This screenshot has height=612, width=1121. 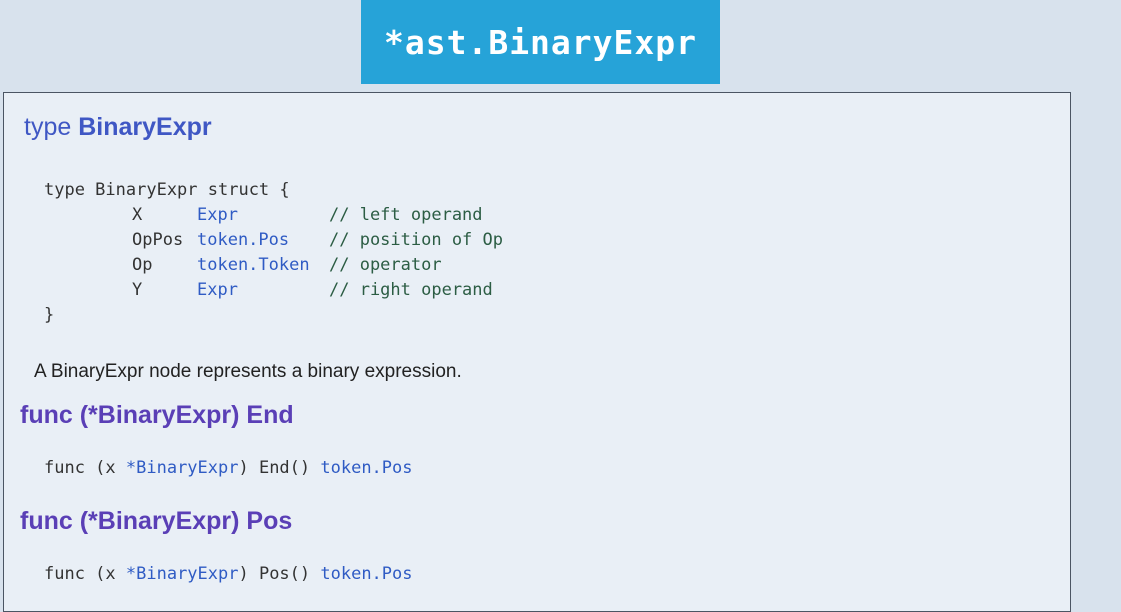 What do you see at coordinates (385, 265) in the screenshot?
I see `field-comment: // operator` at bounding box center [385, 265].